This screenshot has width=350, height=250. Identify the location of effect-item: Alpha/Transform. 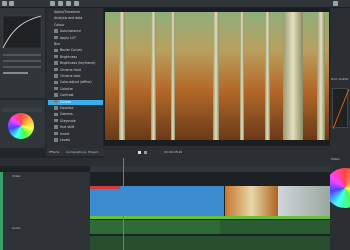
(75, 12).